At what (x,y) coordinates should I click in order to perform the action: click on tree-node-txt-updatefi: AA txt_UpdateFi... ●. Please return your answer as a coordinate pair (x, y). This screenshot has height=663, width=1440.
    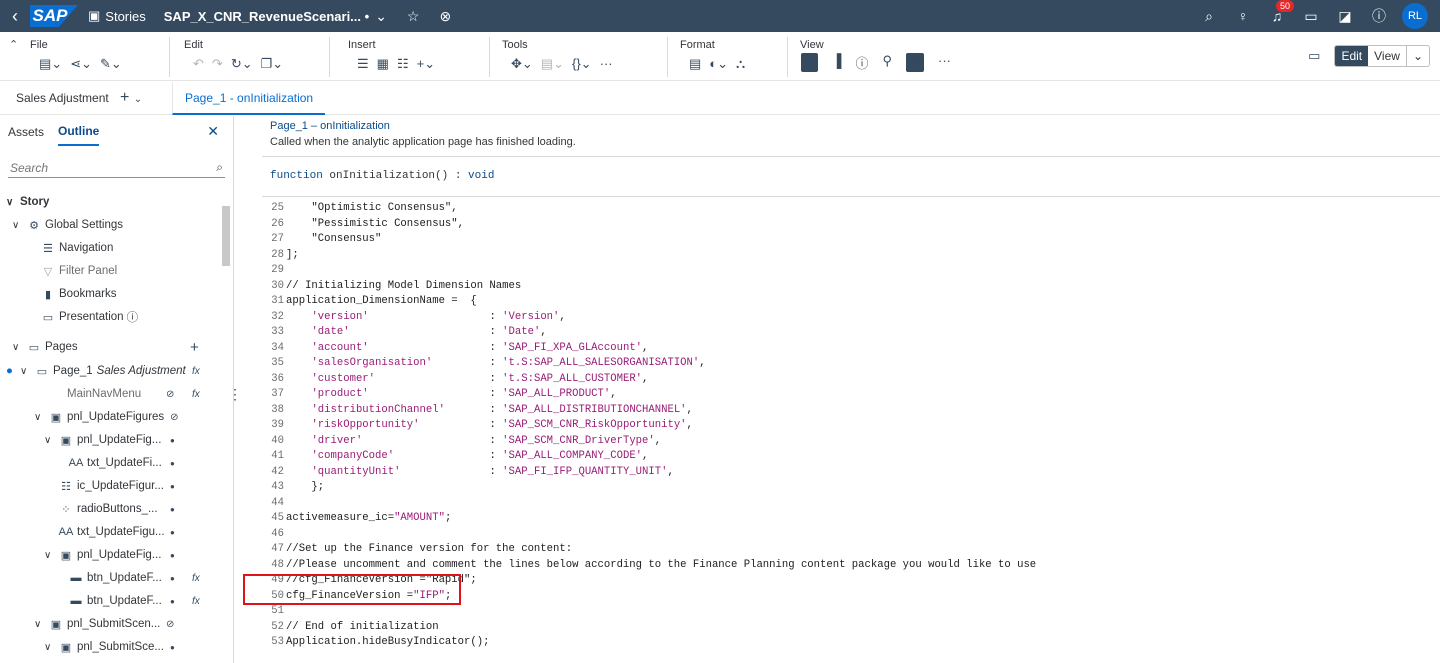
    Looking at the image, I should click on (126, 463).